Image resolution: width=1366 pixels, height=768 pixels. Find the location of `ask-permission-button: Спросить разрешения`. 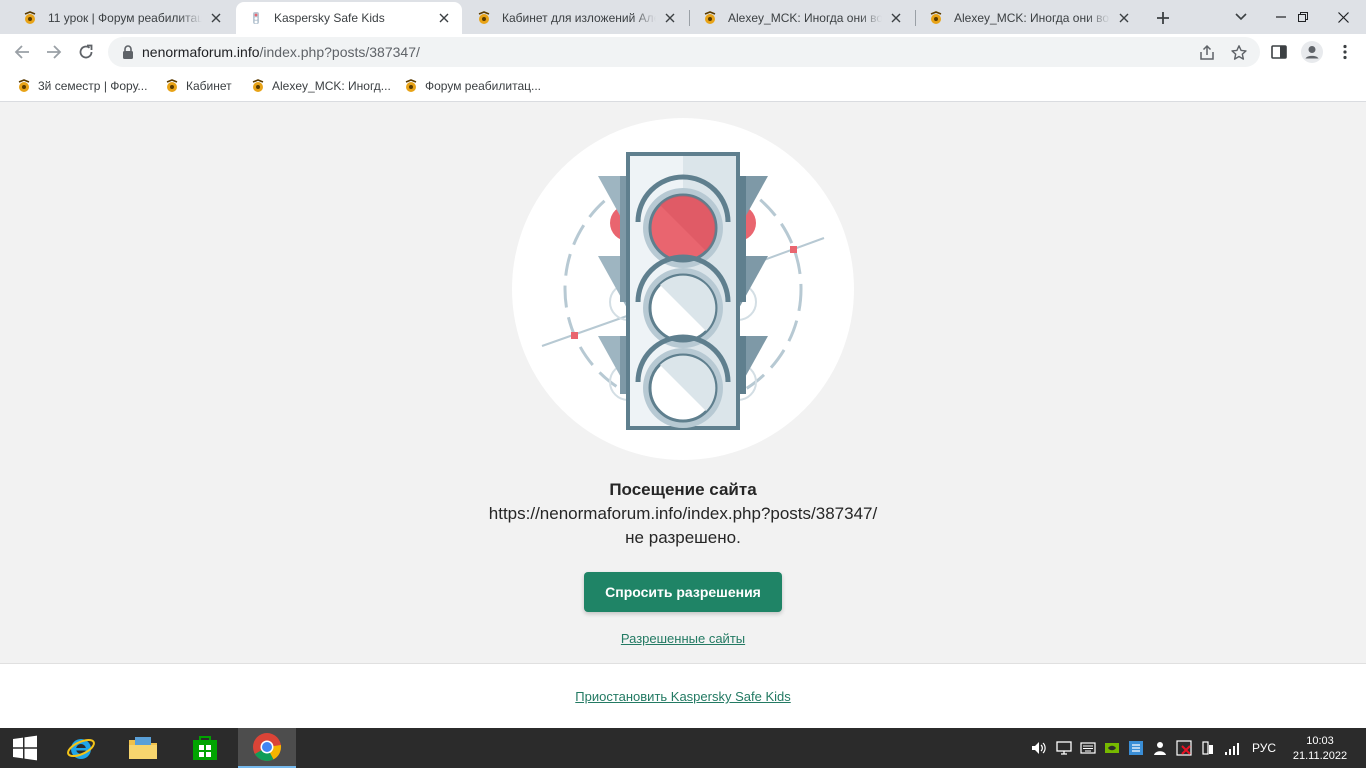

ask-permission-button: Спросить разрешения is located at coordinates (683, 592).